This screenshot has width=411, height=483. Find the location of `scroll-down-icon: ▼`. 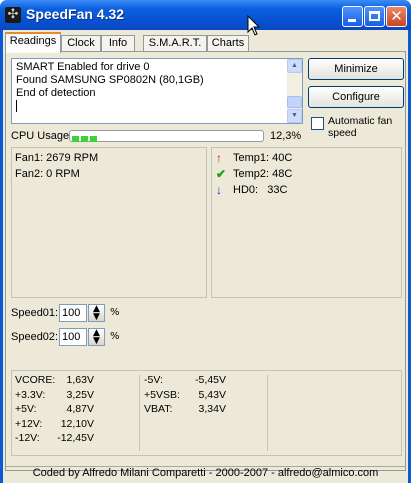

scroll-down-icon: ▼ is located at coordinates (294, 116).